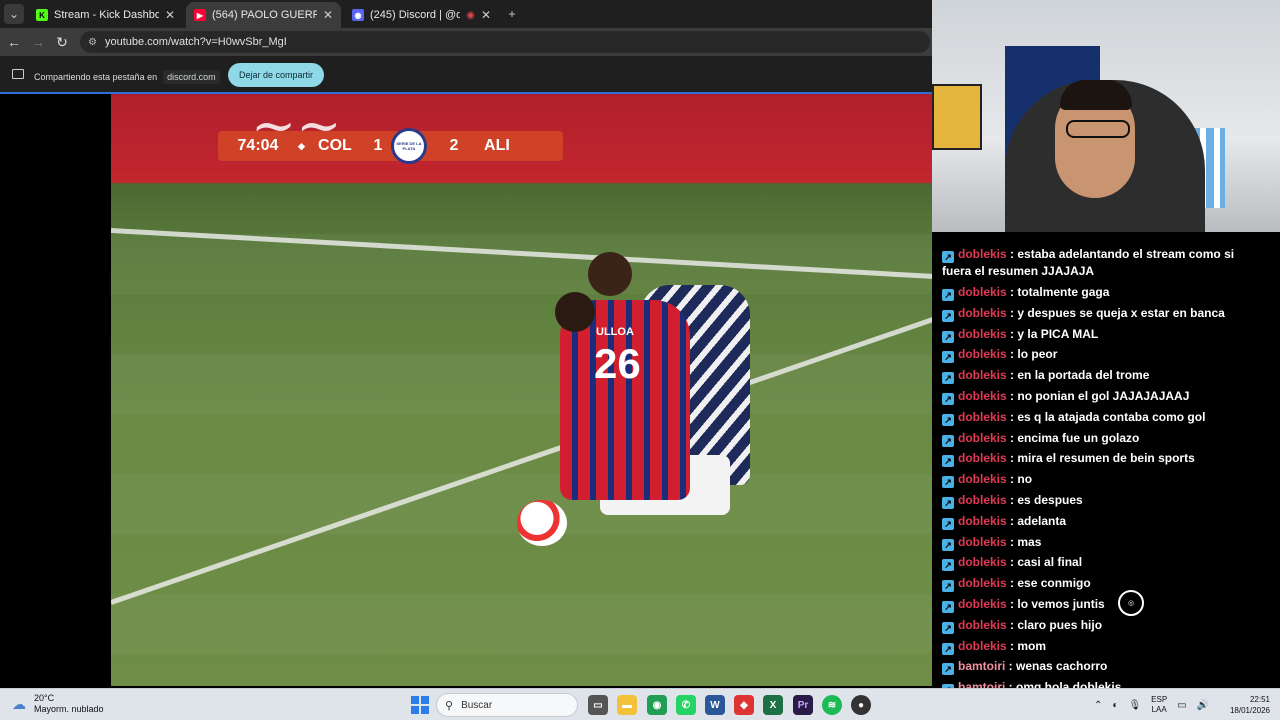 This screenshot has width=1280, height=720. What do you see at coordinates (1134, 705) in the screenshot?
I see `microphone-icon: 🎙` at bounding box center [1134, 705].